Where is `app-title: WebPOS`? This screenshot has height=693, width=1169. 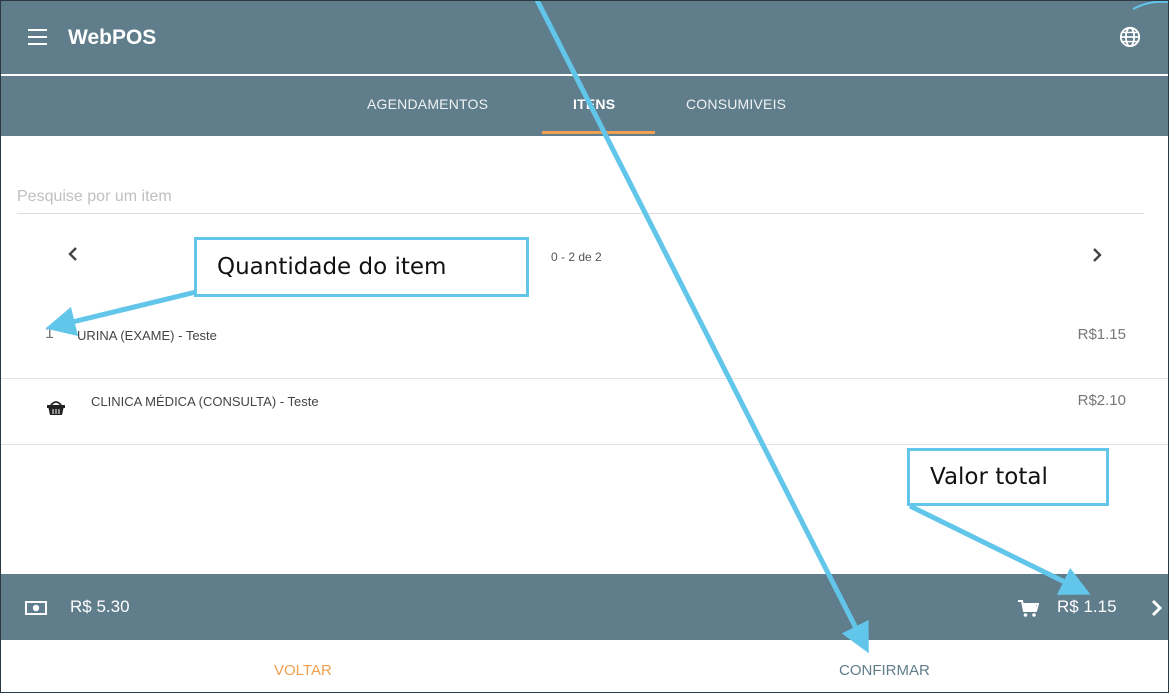 app-title: WebPOS is located at coordinates (112, 37).